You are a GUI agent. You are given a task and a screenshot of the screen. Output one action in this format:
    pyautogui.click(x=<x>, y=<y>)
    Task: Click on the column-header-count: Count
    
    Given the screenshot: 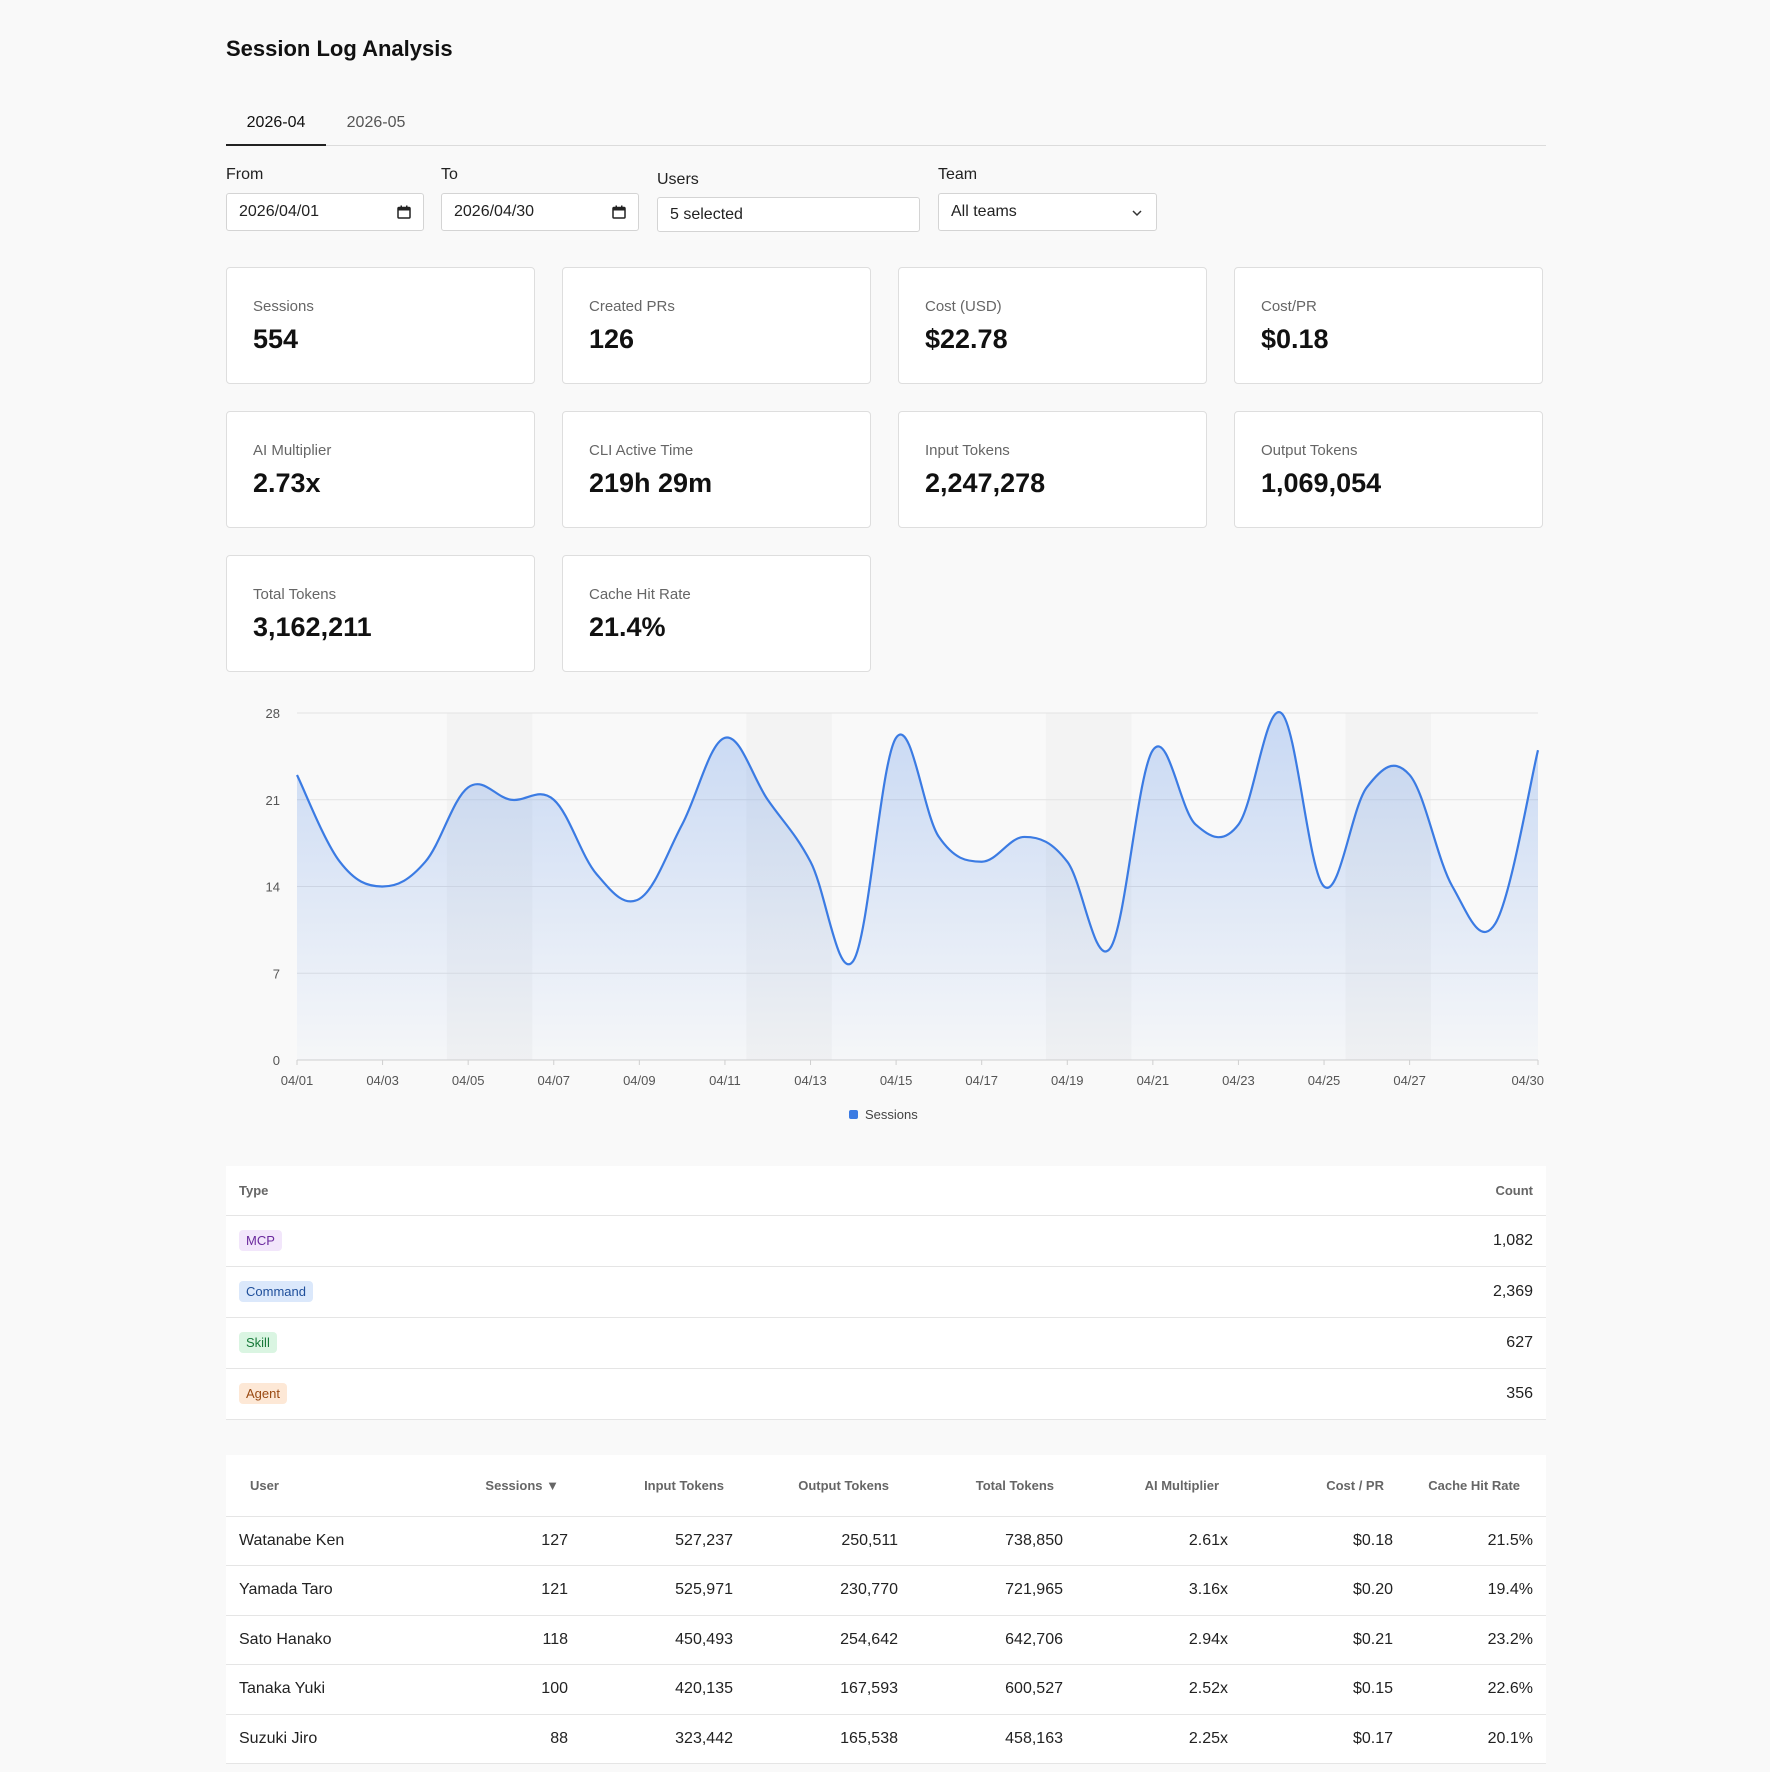 What is the action you would take?
    pyautogui.click(x=1283, y=1191)
    